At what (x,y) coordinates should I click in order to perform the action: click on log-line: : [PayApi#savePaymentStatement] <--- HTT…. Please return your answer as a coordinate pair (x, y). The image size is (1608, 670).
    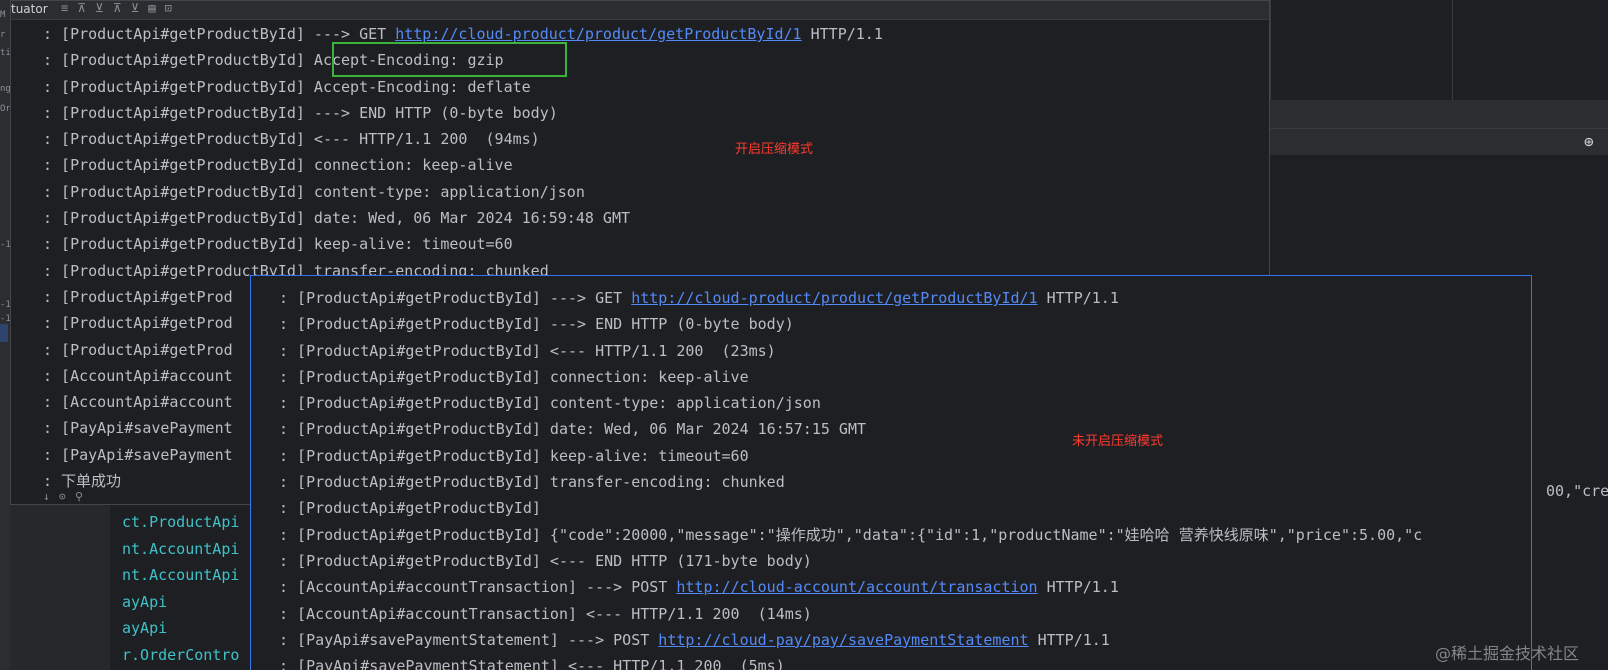
    Looking at the image, I should click on (850, 661).